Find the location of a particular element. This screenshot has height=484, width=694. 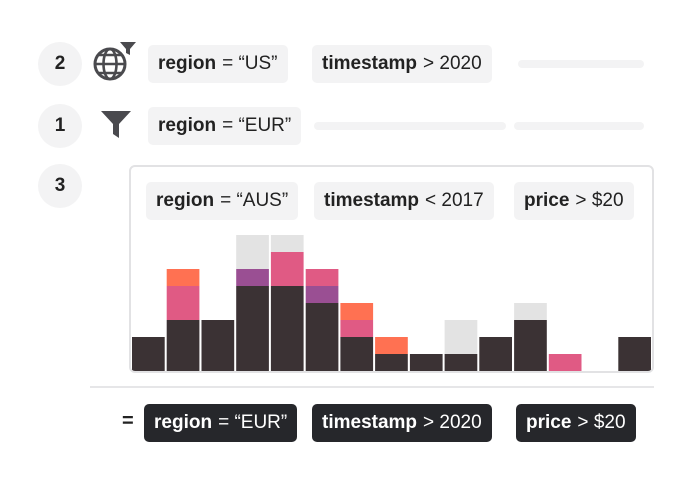

step-number-badge: 2 is located at coordinates (60, 64).